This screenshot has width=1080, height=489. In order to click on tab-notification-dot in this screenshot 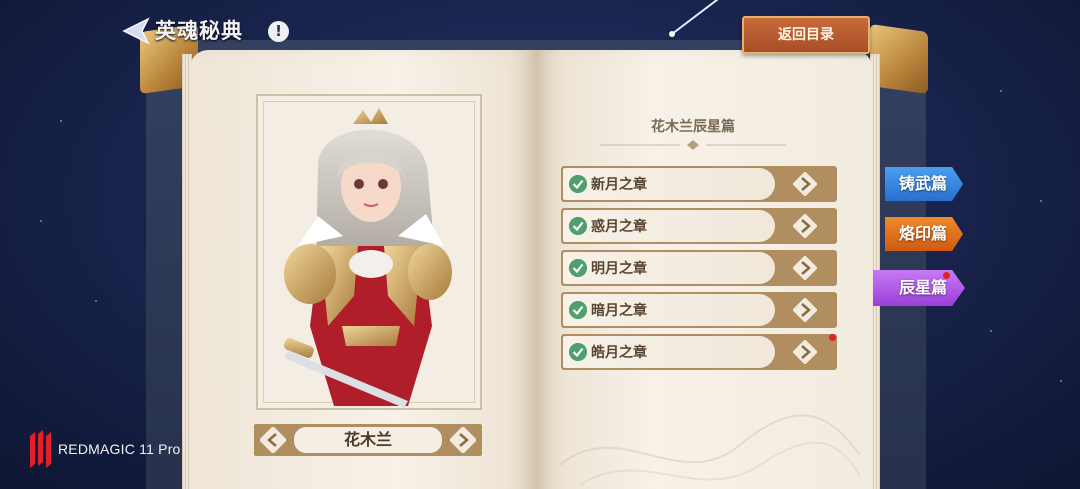, I will do `click(946, 275)`.